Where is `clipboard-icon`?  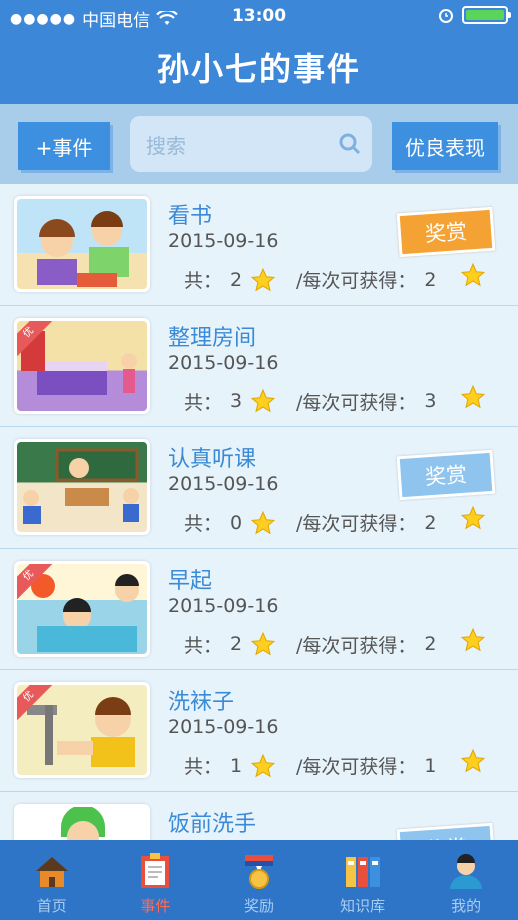 clipboard-icon is located at coordinates (155, 870).